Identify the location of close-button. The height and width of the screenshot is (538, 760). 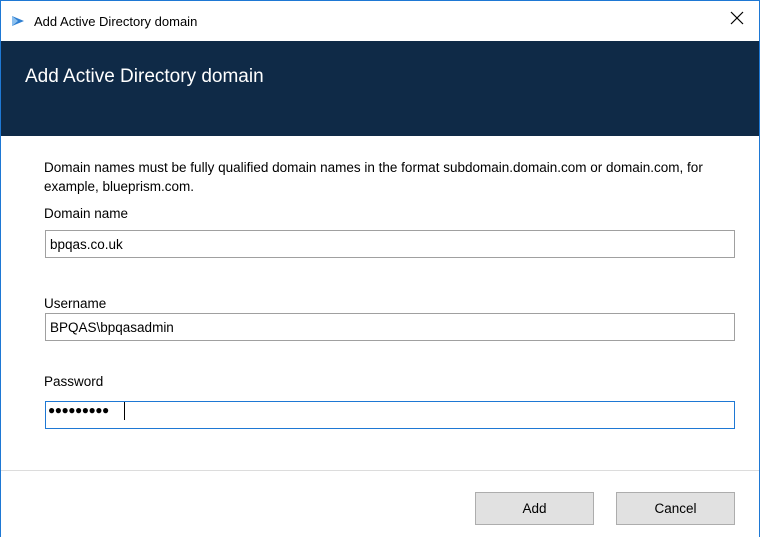
(737, 20).